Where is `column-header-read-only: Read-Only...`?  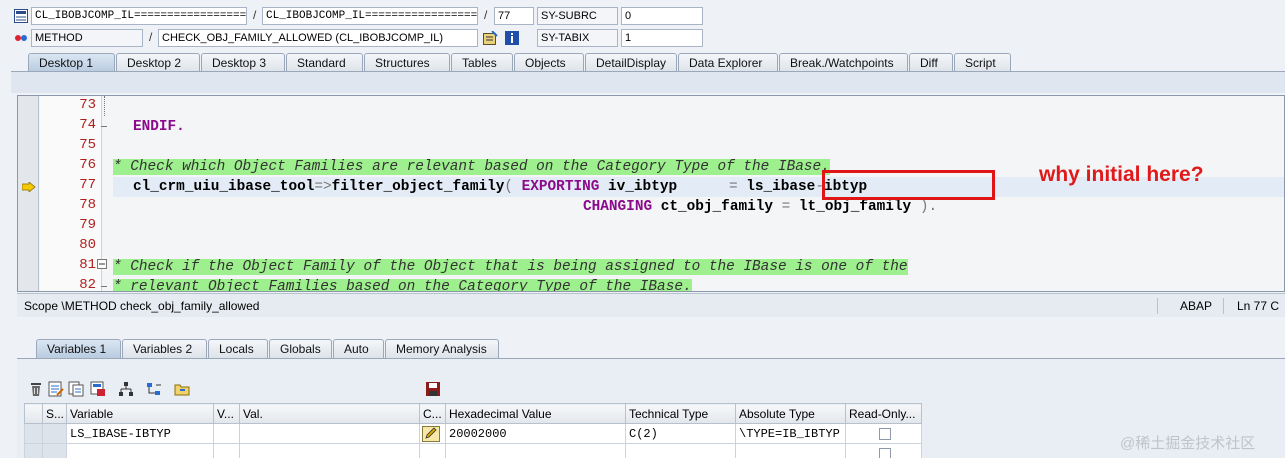 column-header-read-only: Read-Only... is located at coordinates (883, 413).